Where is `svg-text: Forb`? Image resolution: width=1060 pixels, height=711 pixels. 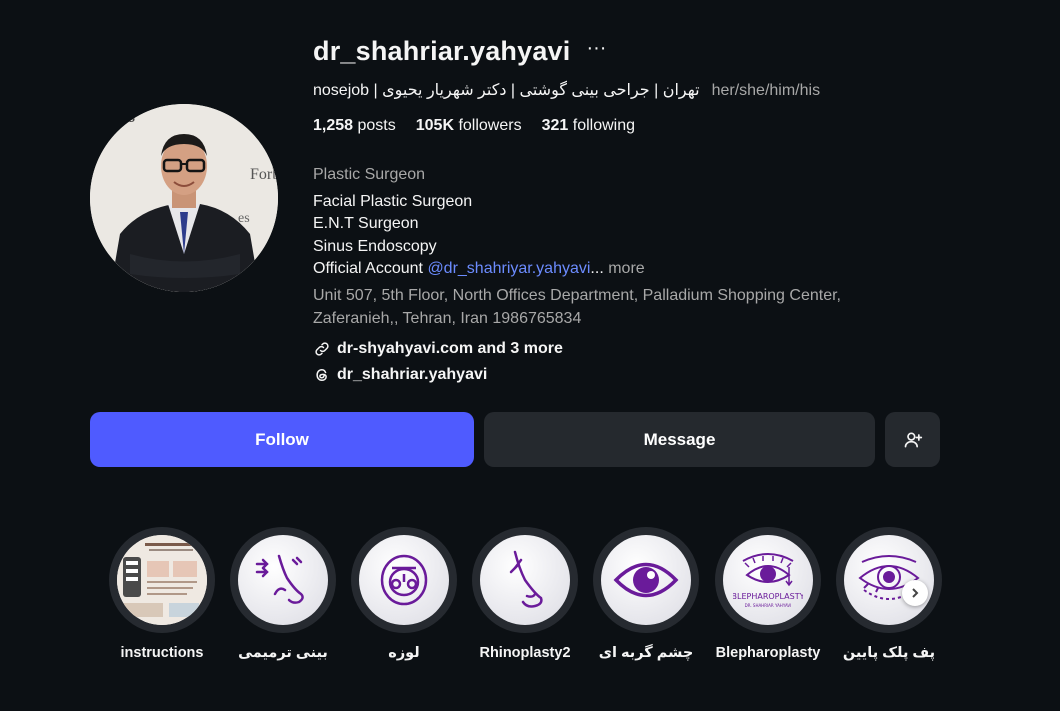 svg-text: Forb is located at coordinates (264, 174).